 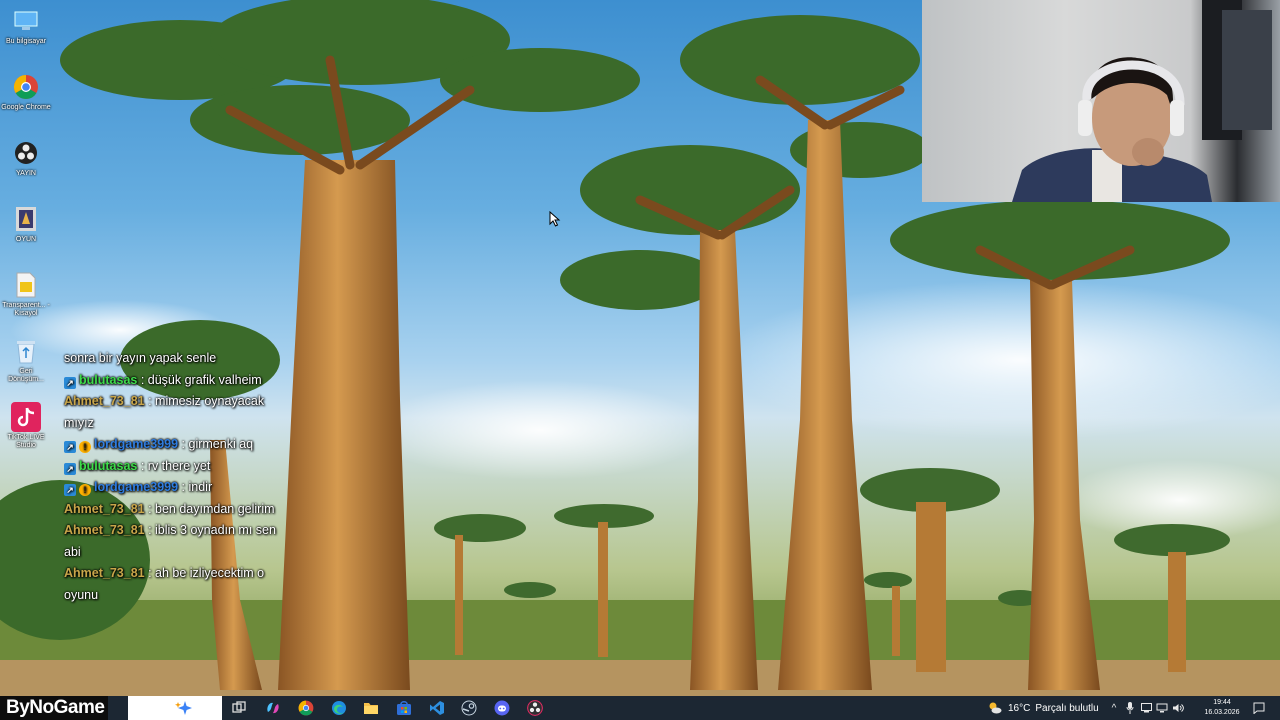 I want to click on chat-text: : düşük grafik valheim, so click(x=199, y=379).